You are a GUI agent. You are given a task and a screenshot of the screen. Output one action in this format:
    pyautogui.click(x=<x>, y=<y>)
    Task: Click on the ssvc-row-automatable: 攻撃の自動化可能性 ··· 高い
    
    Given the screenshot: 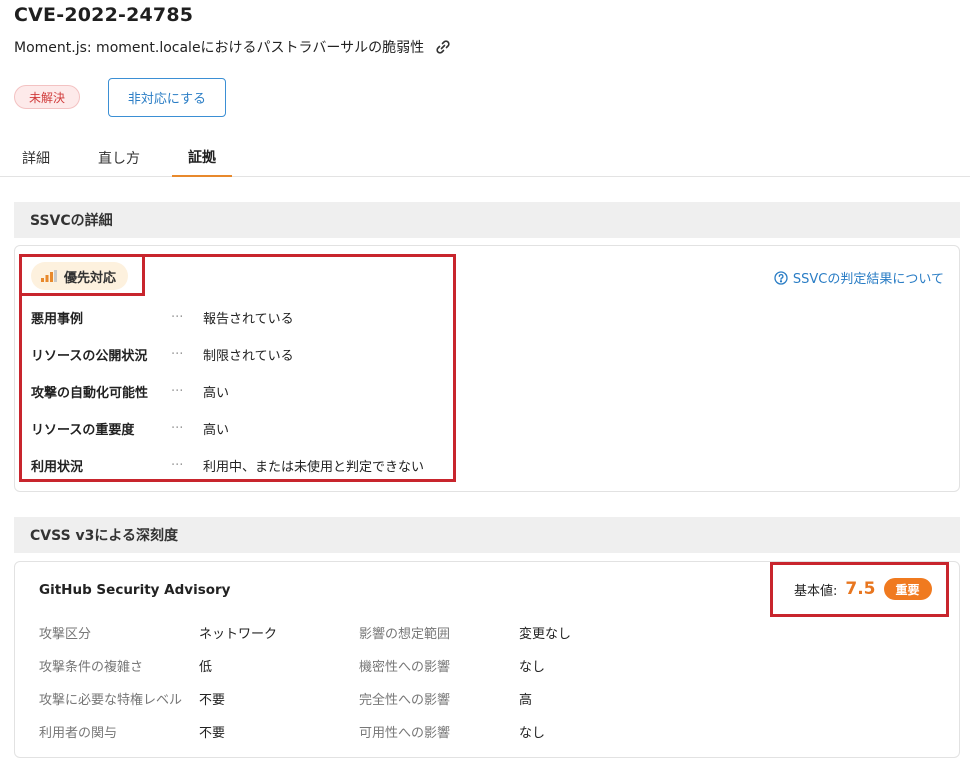 What is the action you would take?
    pyautogui.click(x=130, y=391)
    